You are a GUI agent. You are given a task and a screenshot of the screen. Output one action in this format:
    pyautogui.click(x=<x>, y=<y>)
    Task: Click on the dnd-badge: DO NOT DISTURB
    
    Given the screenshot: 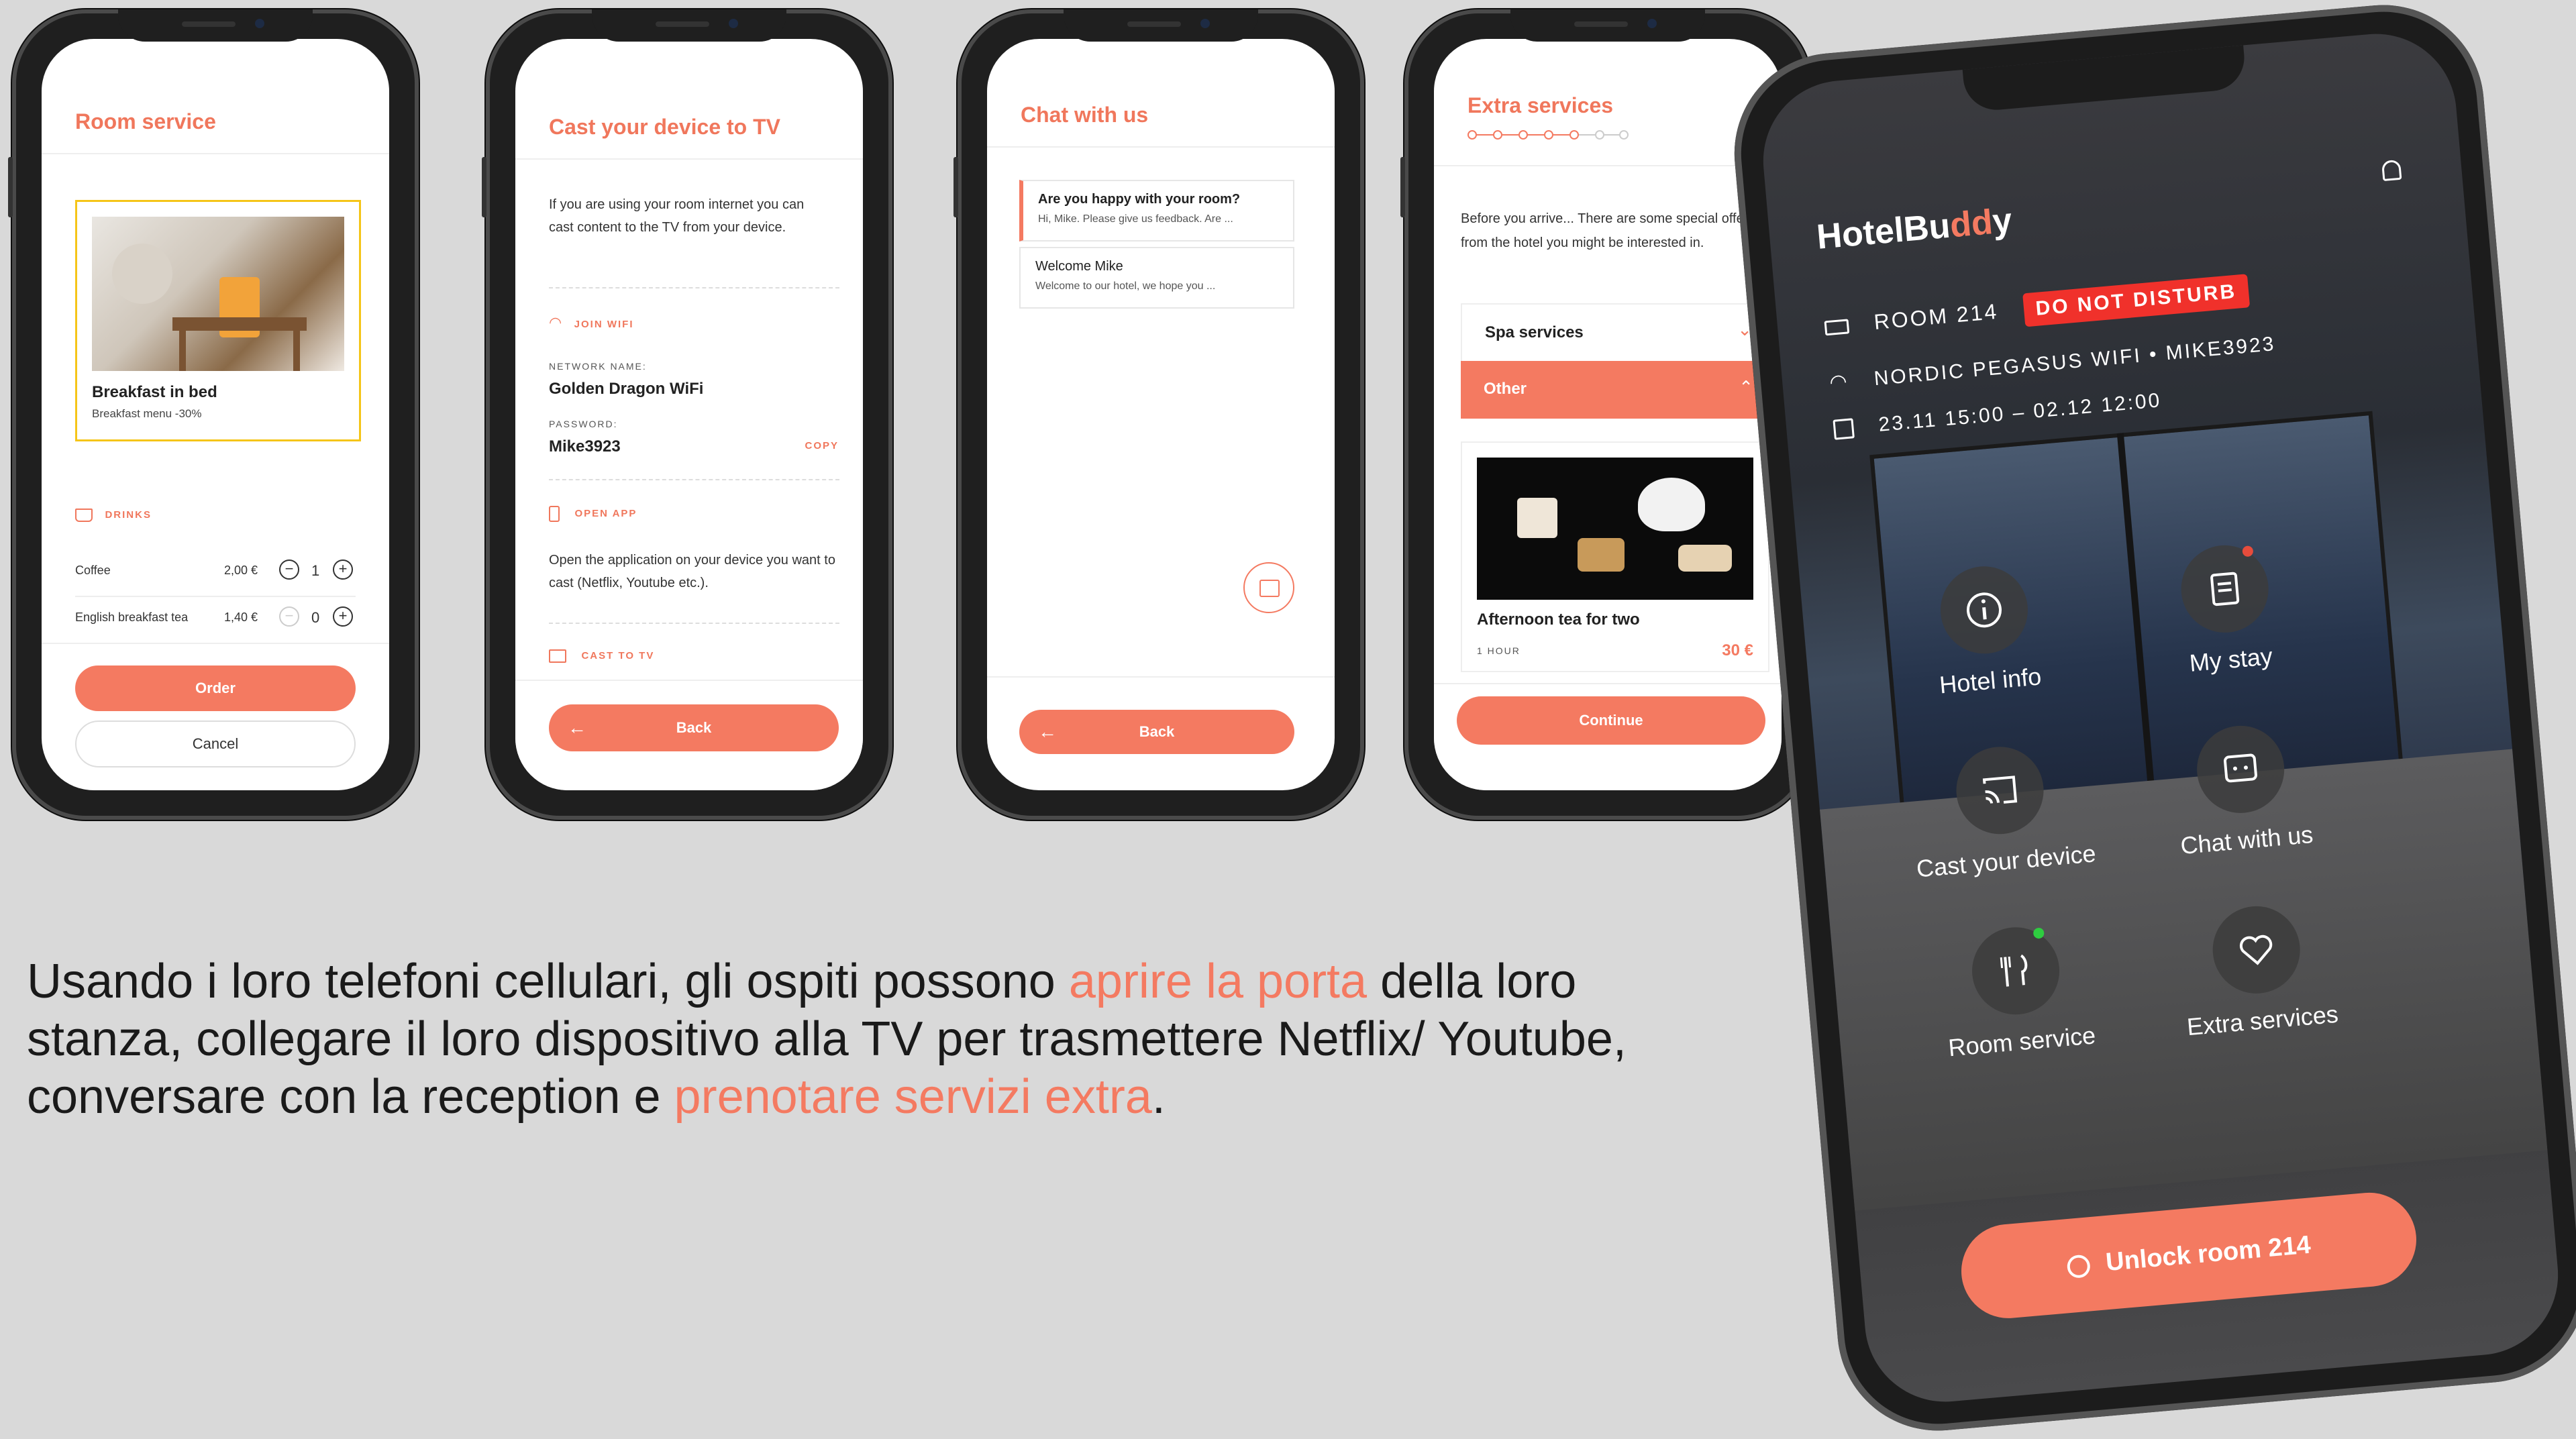 What is the action you would take?
    pyautogui.click(x=2136, y=300)
    